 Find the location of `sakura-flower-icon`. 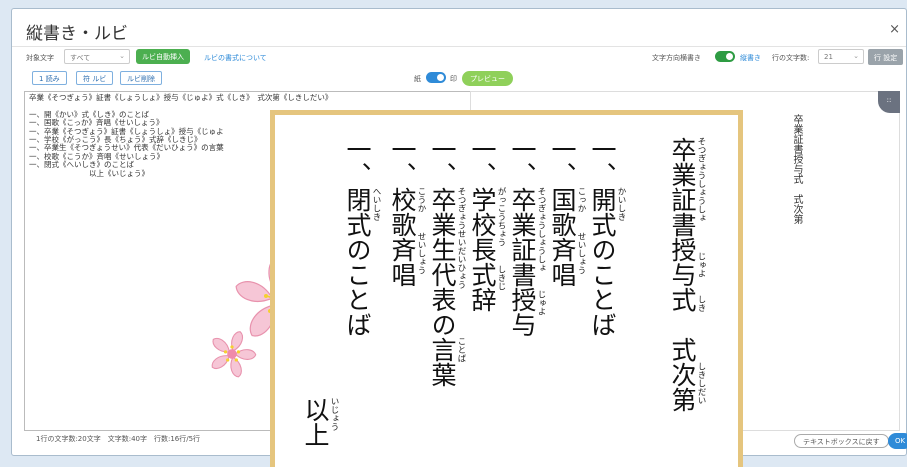

sakura-flower-icon is located at coordinates (234, 354).